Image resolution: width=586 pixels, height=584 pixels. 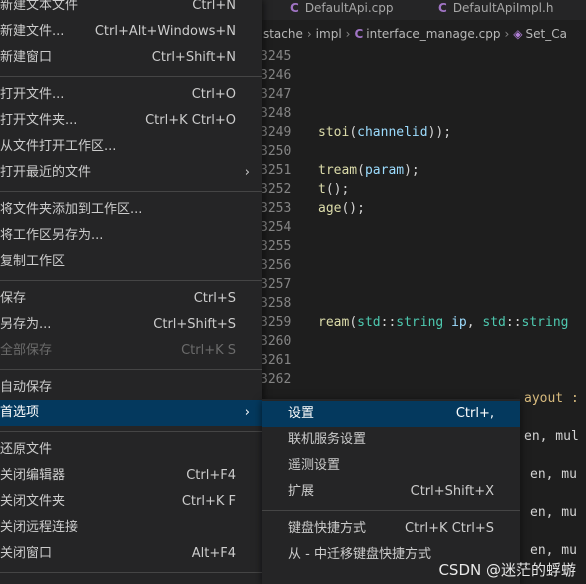 I want to click on menu-revert-file: 还原文件, so click(x=131, y=450).